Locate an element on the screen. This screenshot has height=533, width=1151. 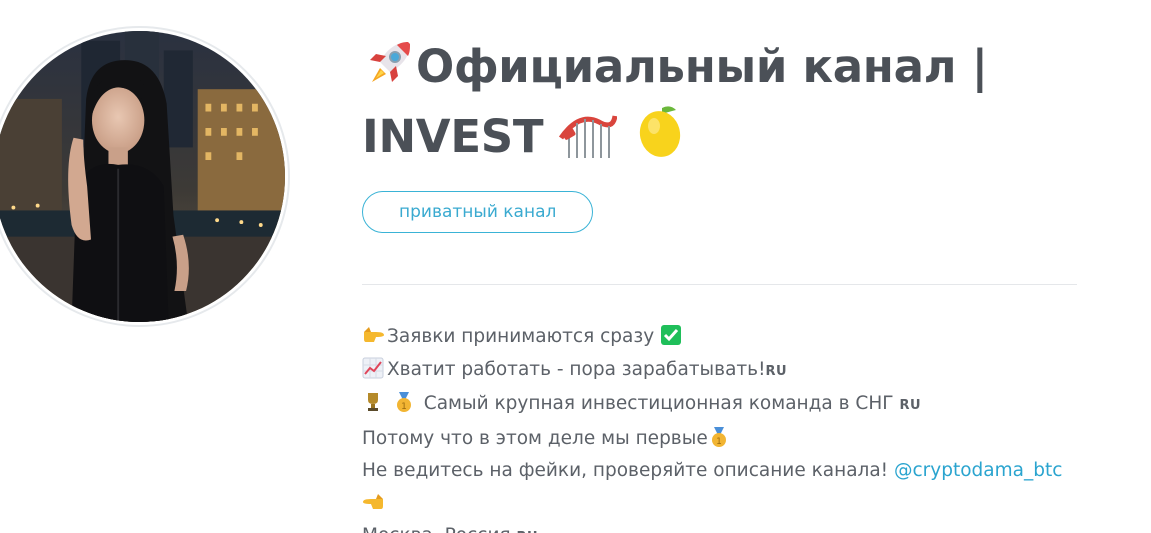
title-line-2: INVEST is located at coordinates (453, 136).